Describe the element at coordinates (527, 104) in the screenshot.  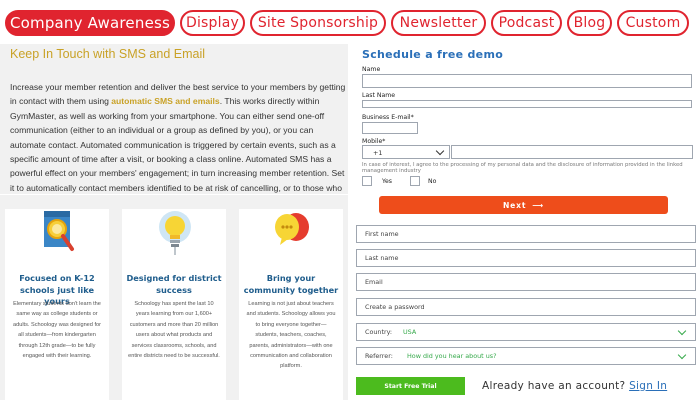
I see `last-name-input` at that location.